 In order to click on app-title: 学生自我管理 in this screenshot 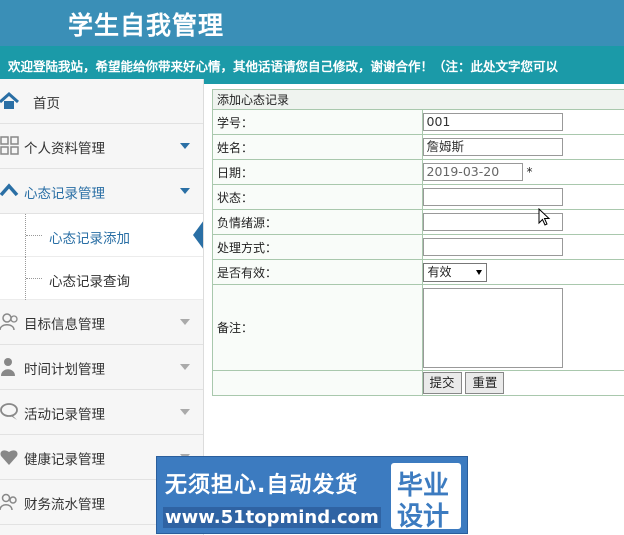, I will do `click(146, 25)`.